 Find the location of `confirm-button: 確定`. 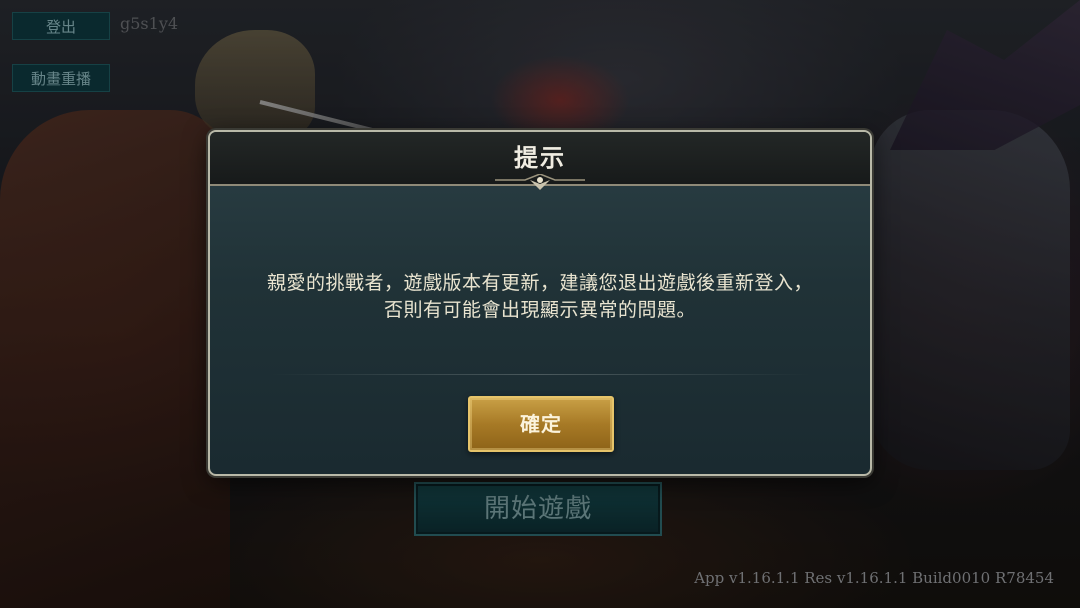

confirm-button: 確定 is located at coordinates (541, 424).